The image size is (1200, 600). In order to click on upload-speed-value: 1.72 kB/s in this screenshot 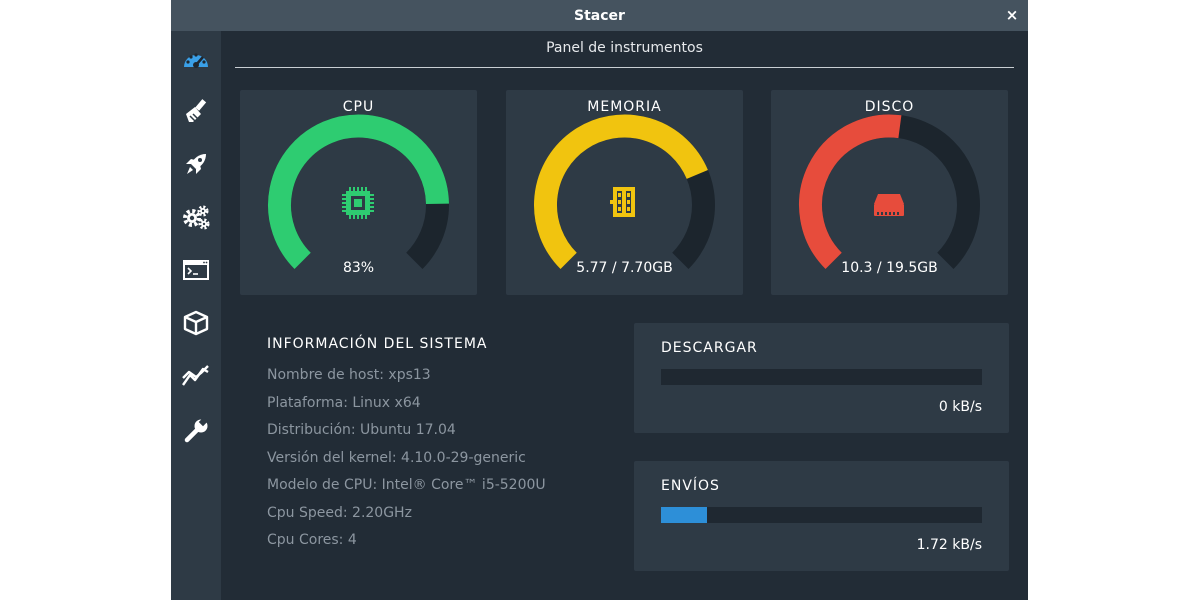, I will do `click(949, 545)`.